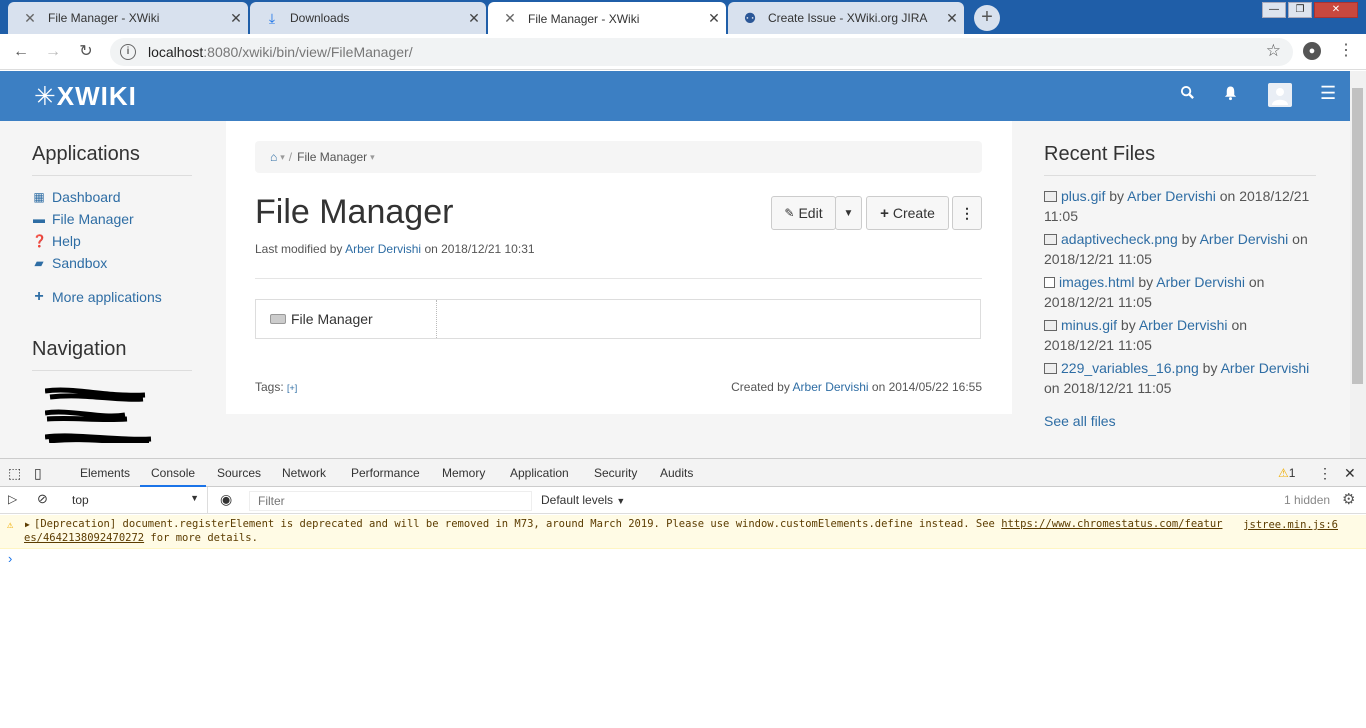 This screenshot has height=728, width=1366. What do you see at coordinates (1346, 50) in the screenshot?
I see `browser-menu-icon: ⋮` at bounding box center [1346, 50].